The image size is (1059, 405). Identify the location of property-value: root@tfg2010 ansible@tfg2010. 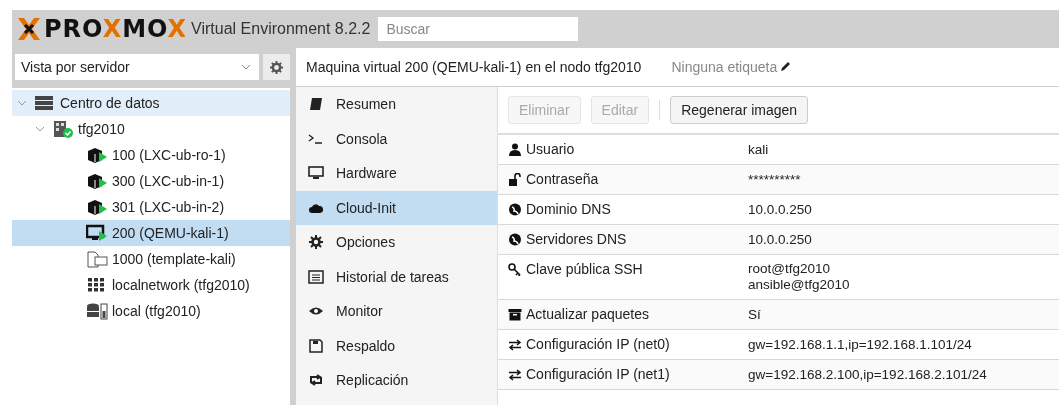
(799, 277).